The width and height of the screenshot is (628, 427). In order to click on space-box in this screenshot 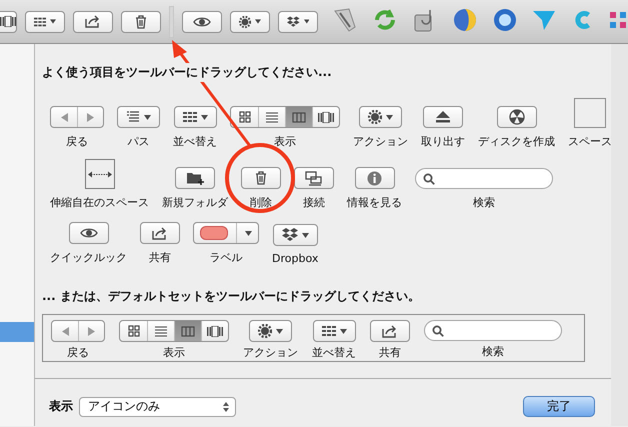, I will do `click(590, 113)`.